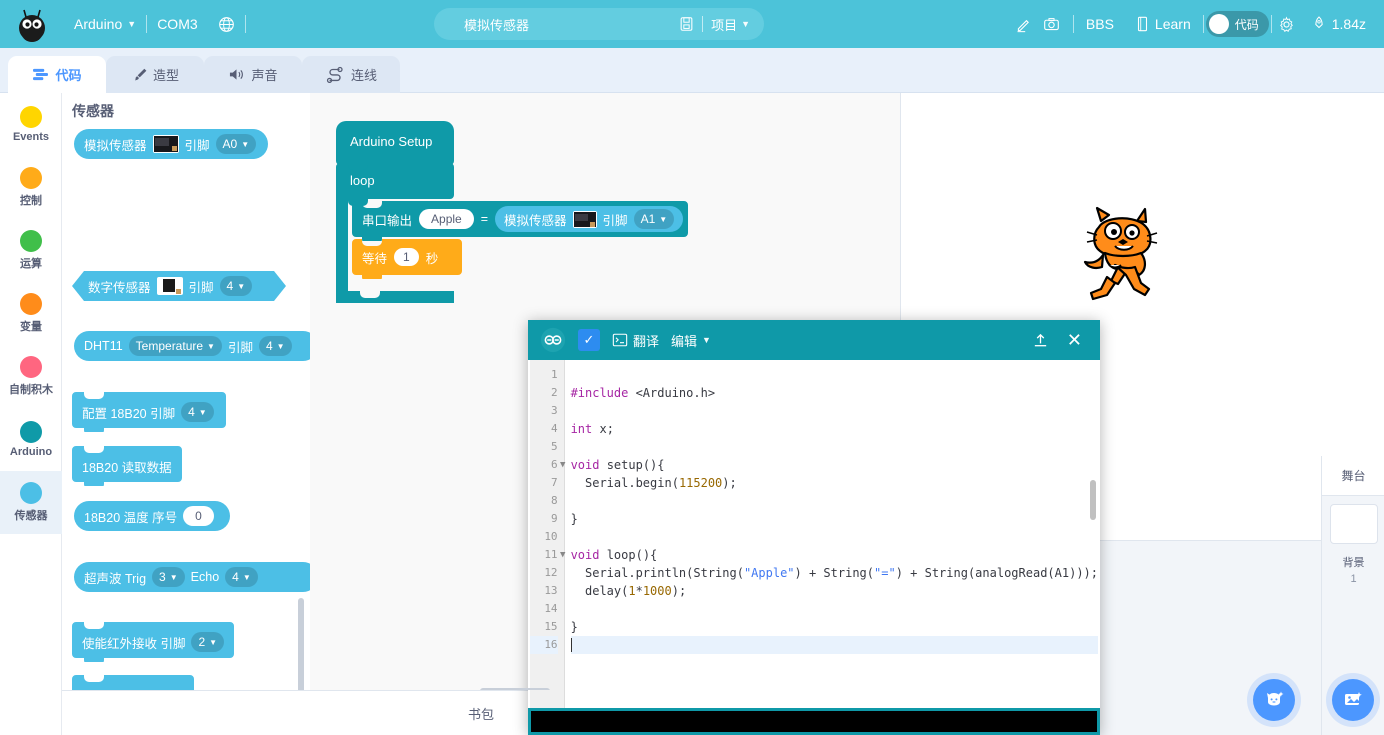  Describe the element at coordinates (198, 516) in the screenshot. I see `index-input: 0` at that location.